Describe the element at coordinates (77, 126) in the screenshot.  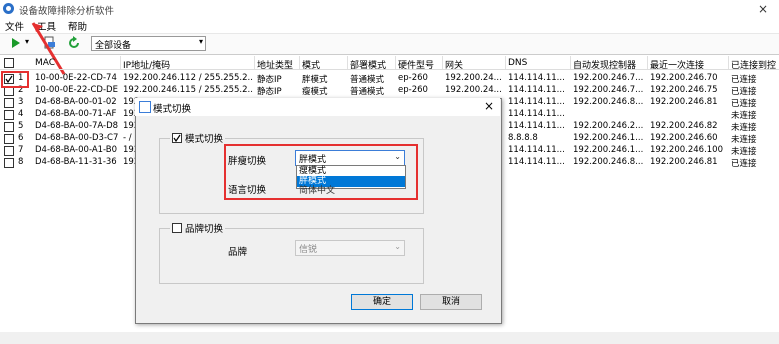
I see `cell-mac: D4-68-BA-00-7A-D8` at that location.